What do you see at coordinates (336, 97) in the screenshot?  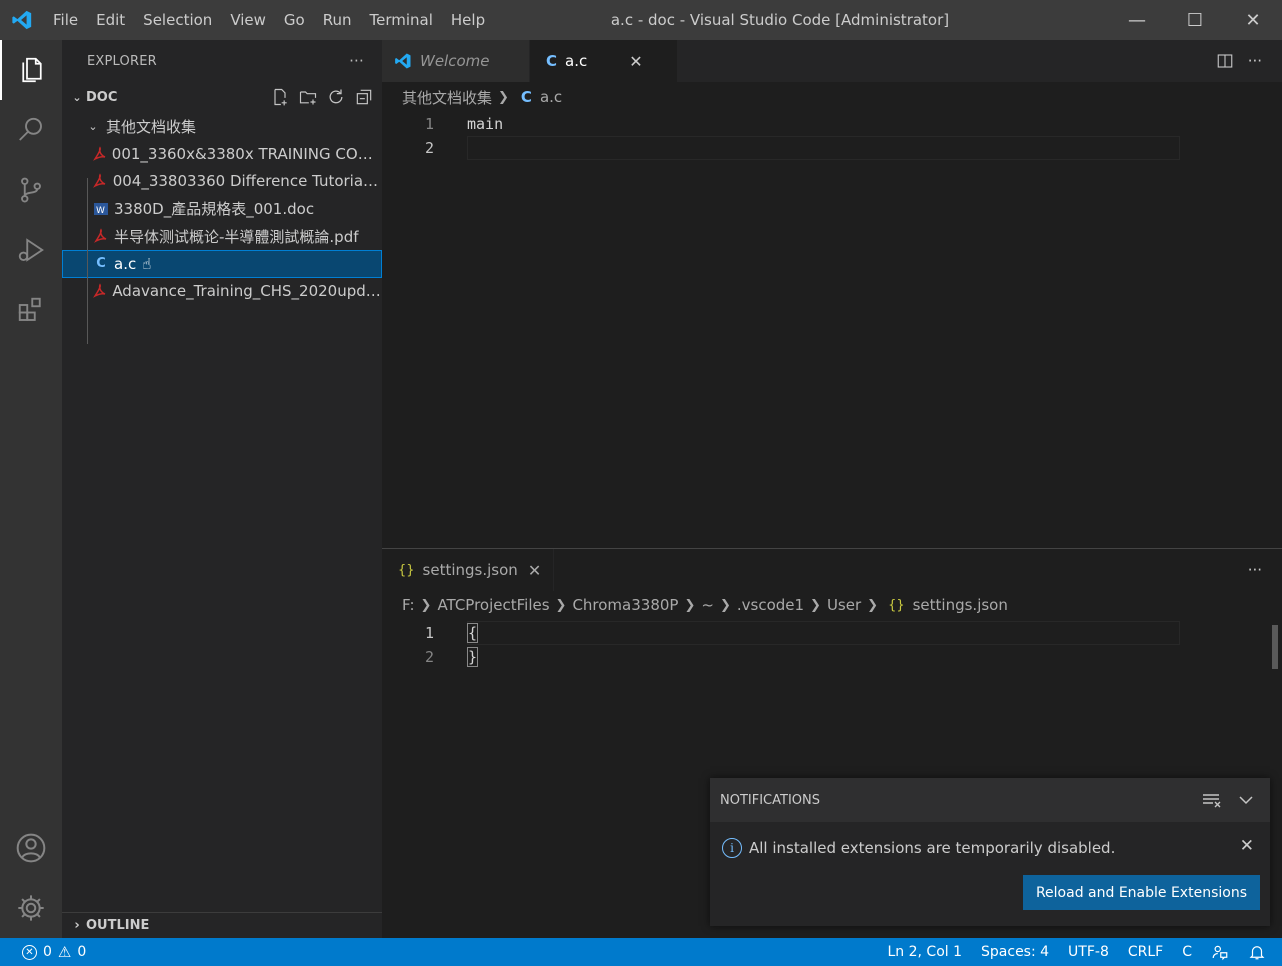 I see `refresh-icon` at bounding box center [336, 97].